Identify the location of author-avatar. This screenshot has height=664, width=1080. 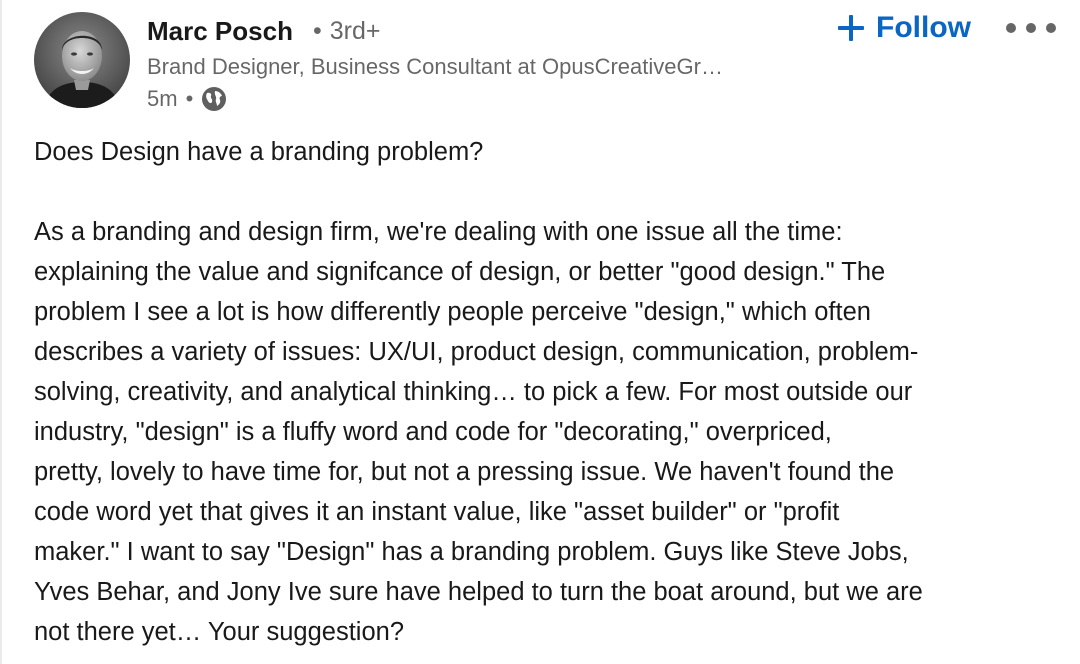
(82, 60).